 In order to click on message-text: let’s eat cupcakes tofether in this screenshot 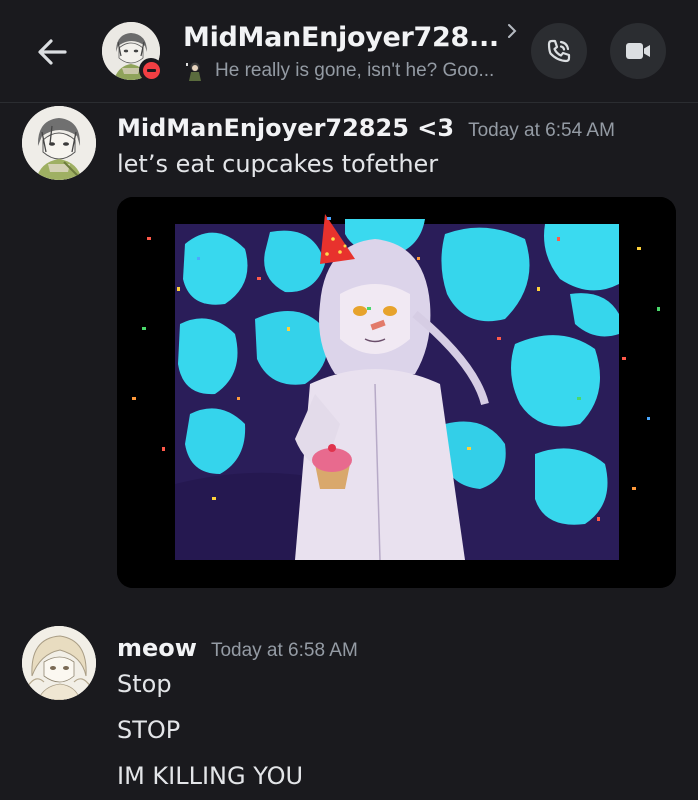, I will do `click(278, 164)`.